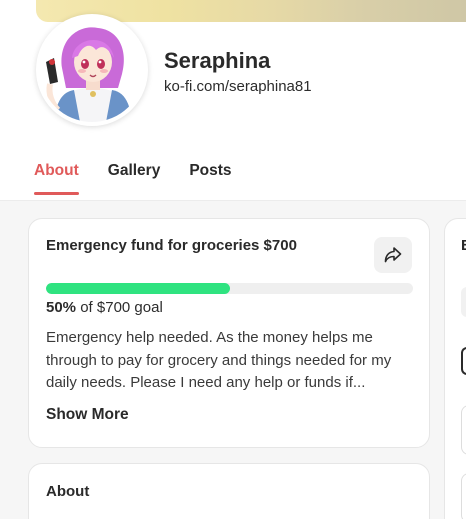 Image resolution: width=466 pixels, height=519 pixels. Describe the element at coordinates (455, 368) in the screenshot. I see `side-panel-card: B` at that location.